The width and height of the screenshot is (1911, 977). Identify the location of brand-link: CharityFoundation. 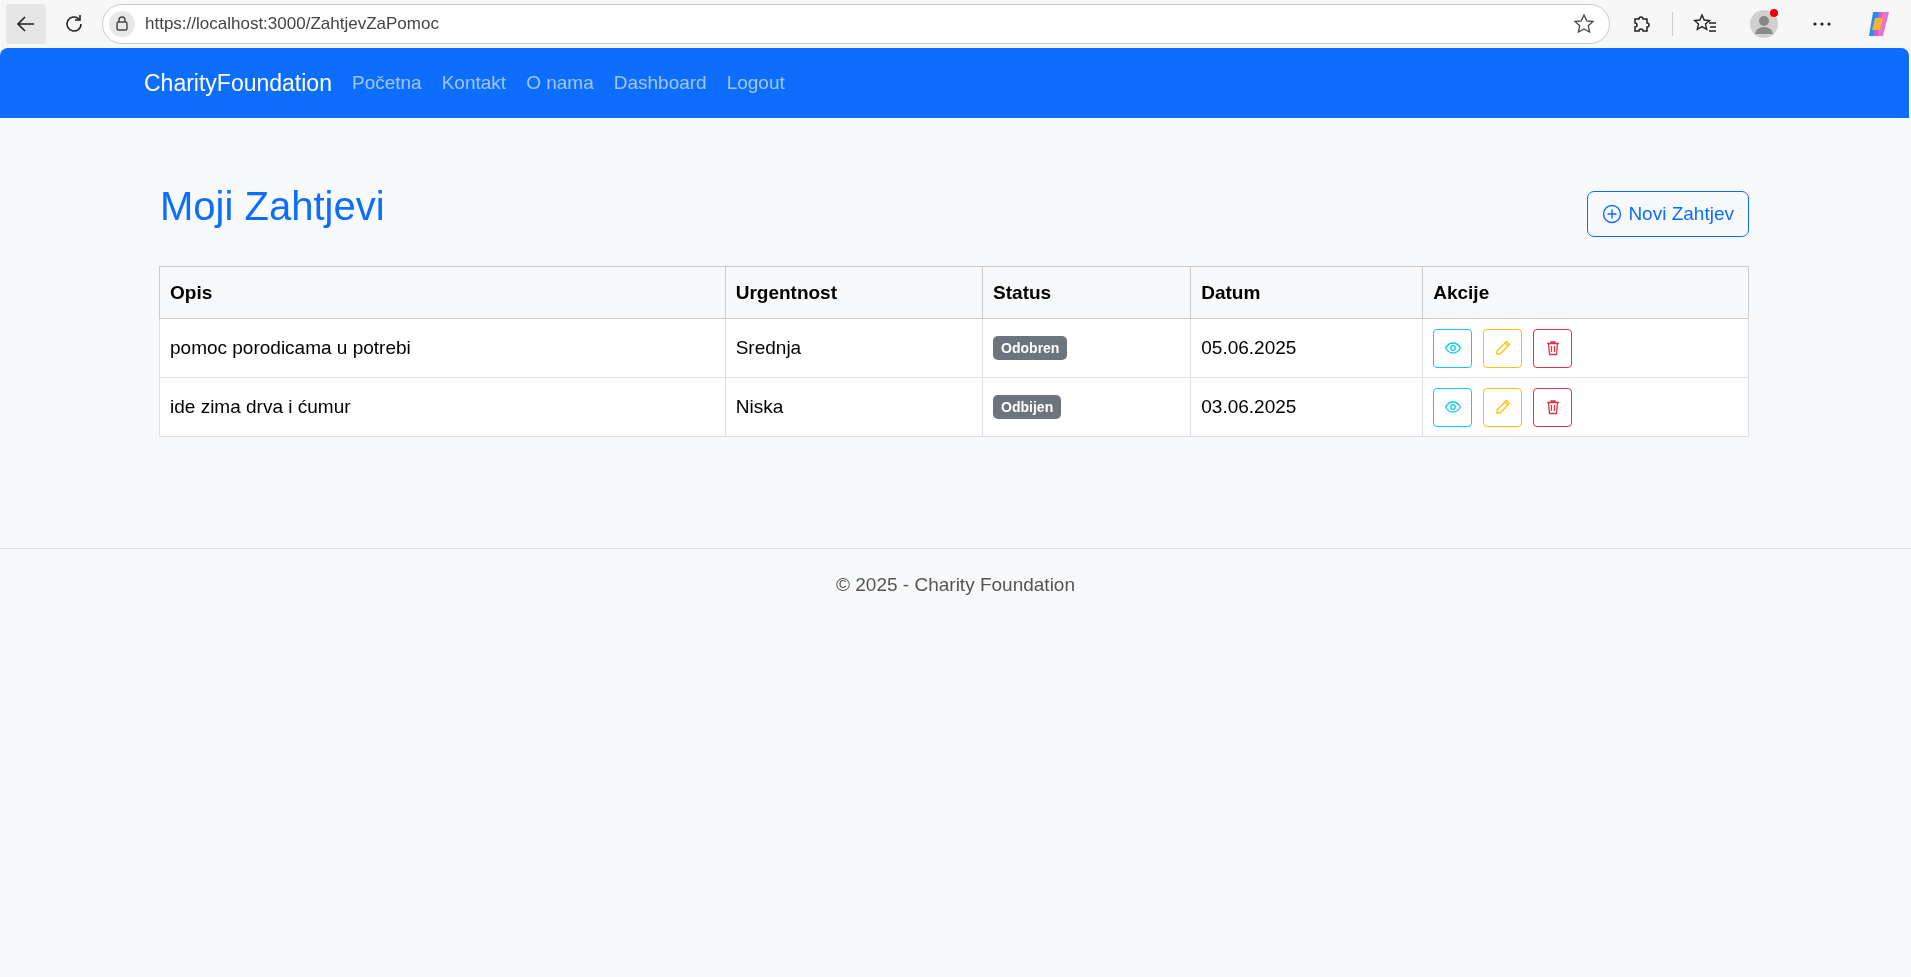
(238, 83).